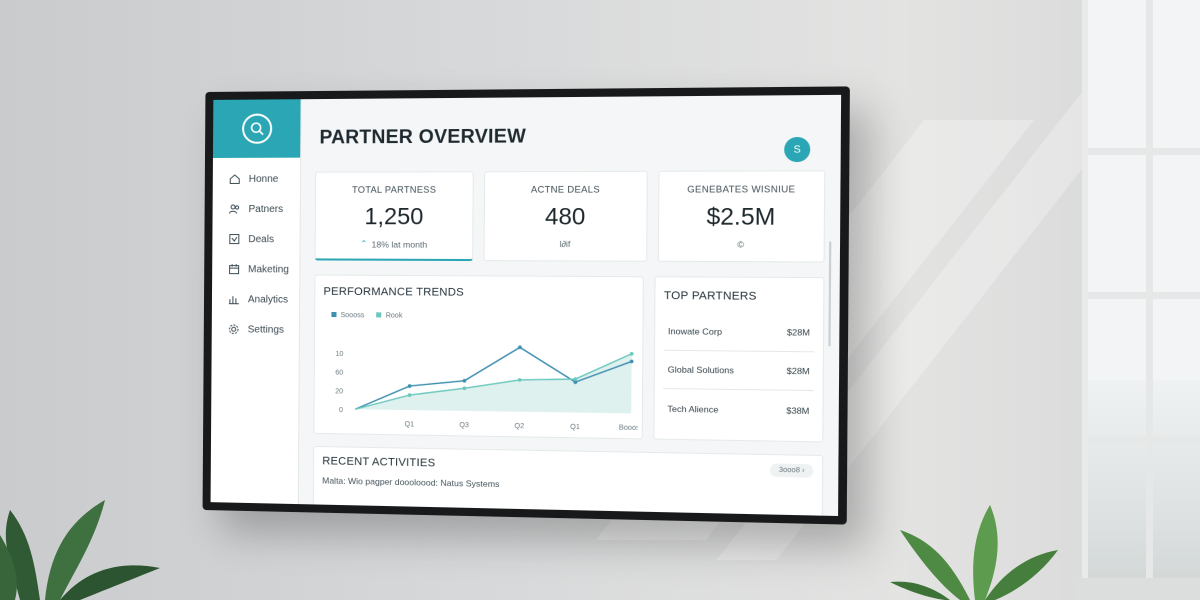  Describe the element at coordinates (85, 540) in the screenshot. I see `plant-left` at that location.